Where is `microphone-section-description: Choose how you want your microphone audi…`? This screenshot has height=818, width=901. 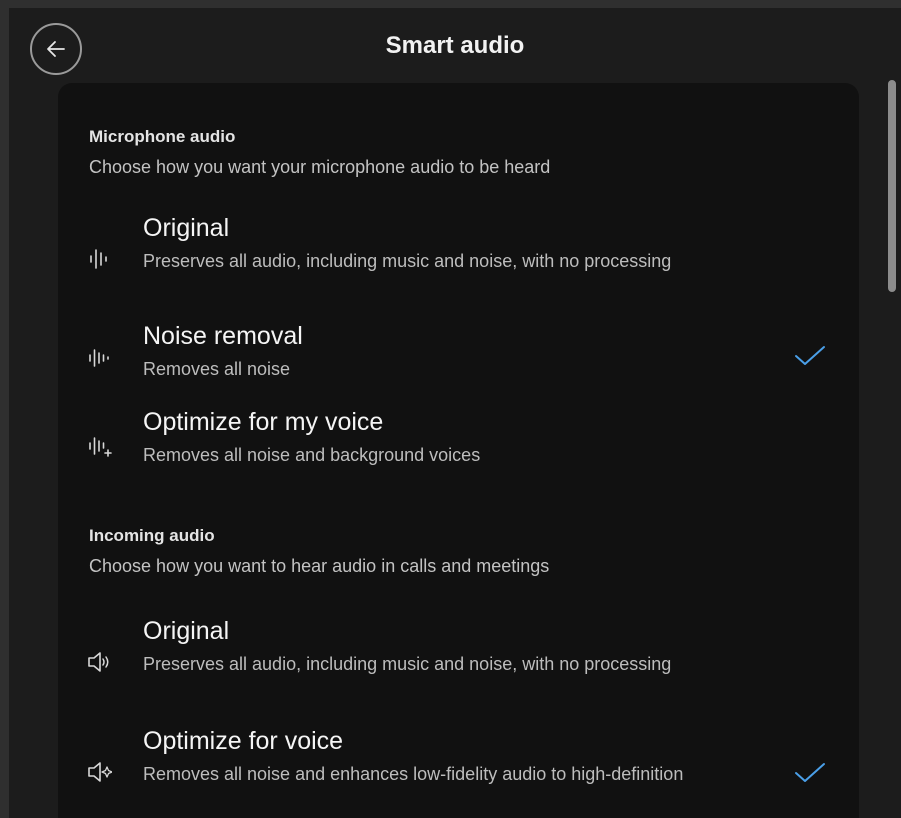 microphone-section-description: Choose how you want your microphone audi… is located at coordinates (320, 167).